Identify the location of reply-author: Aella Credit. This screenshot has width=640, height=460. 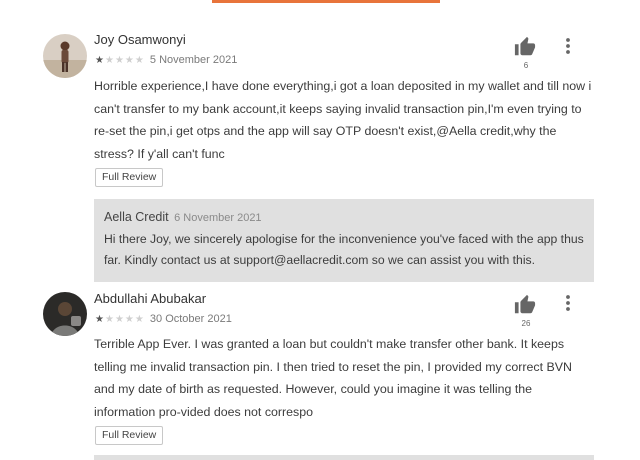
(136, 217).